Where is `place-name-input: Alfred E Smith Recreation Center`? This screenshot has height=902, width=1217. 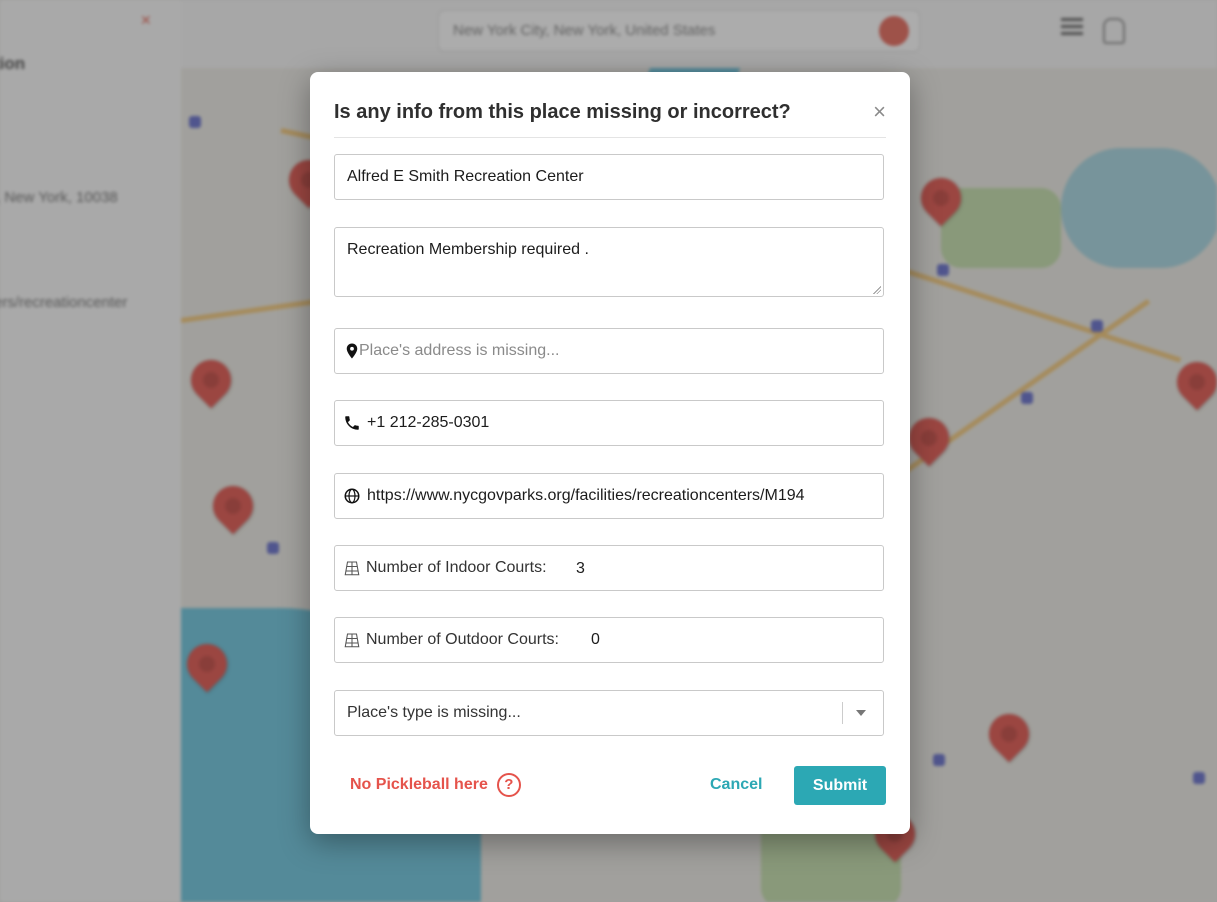
place-name-input: Alfred E Smith Recreation Center is located at coordinates (609, 177).